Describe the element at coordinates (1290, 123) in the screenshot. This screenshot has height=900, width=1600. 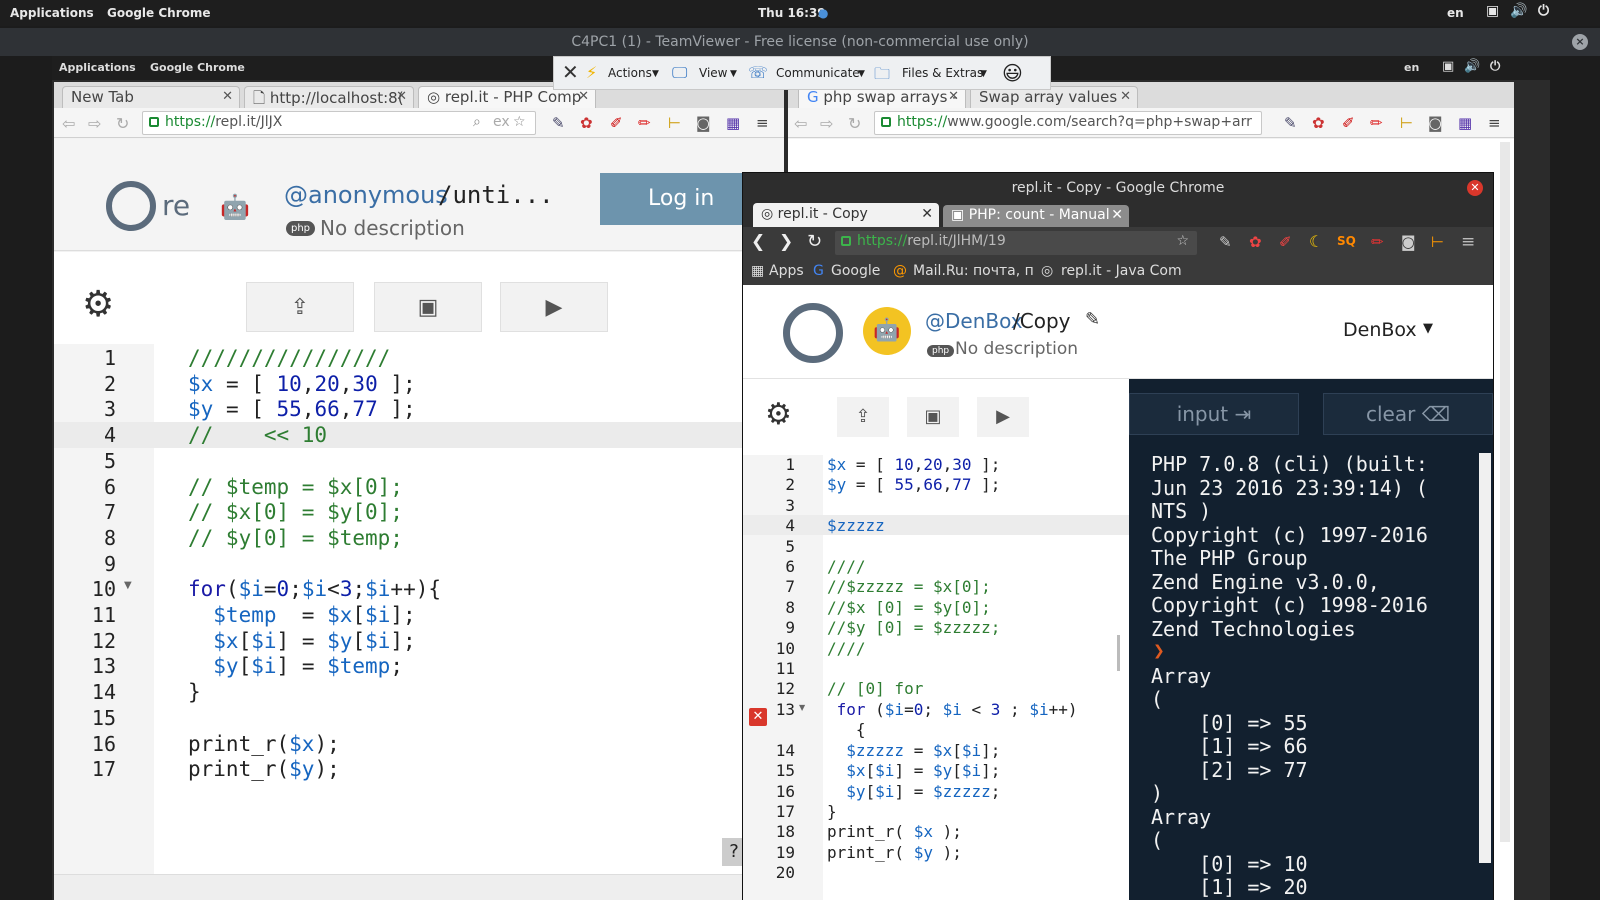
I see `eyedropper-icon: ✎` at that location.